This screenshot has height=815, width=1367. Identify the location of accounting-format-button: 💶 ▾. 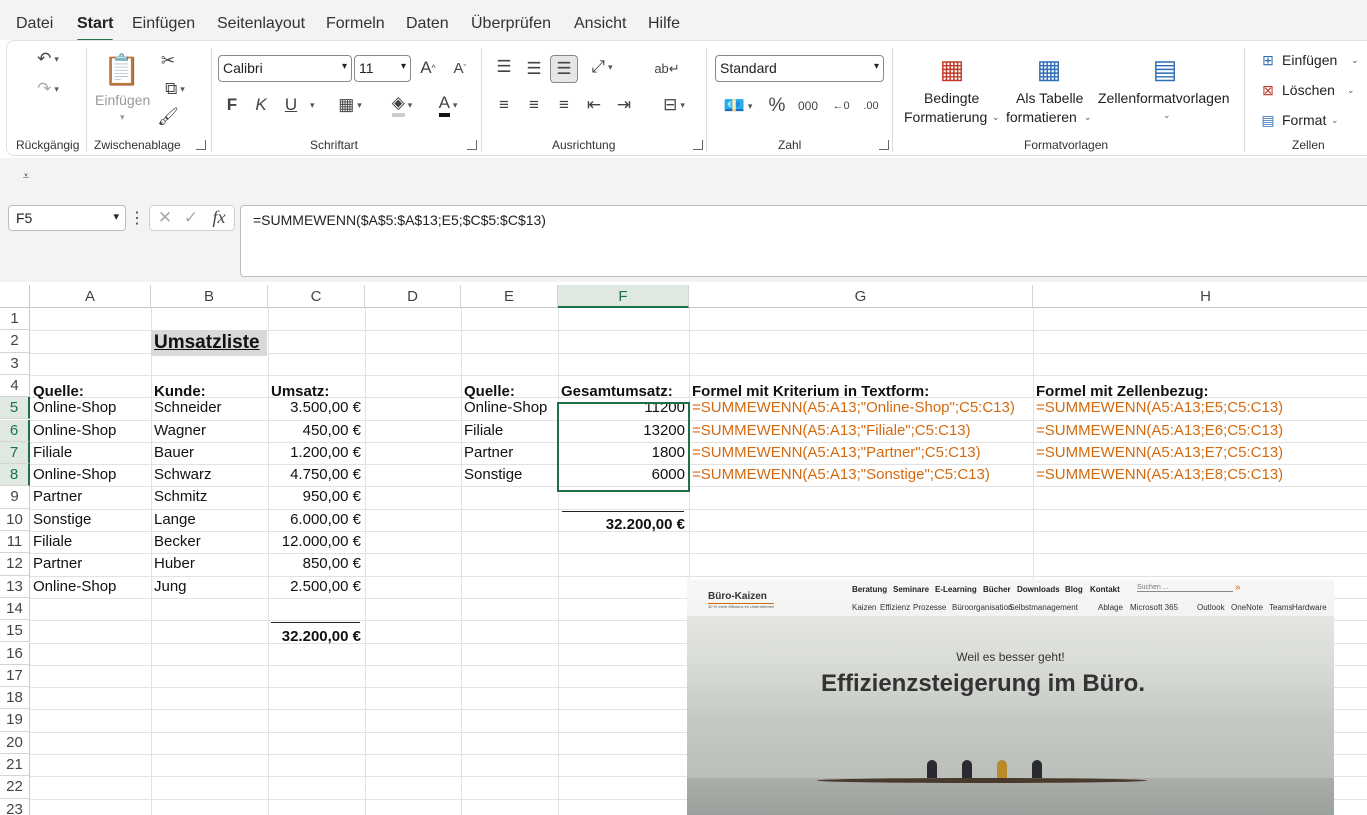
(738, 106).